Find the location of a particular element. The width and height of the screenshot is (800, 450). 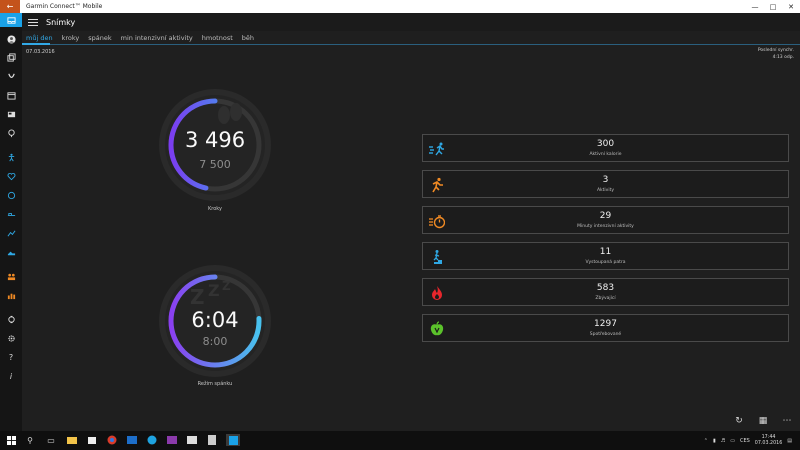

card-value: 11 is located at coordinates (605, 252).